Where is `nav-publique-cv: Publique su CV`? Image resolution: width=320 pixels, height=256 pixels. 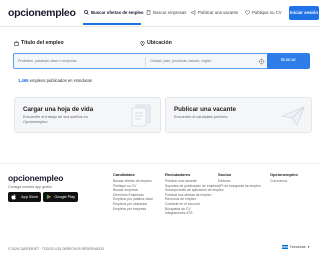
nav-publique-cv: Publique su CV is located at coordinates (263, 12).